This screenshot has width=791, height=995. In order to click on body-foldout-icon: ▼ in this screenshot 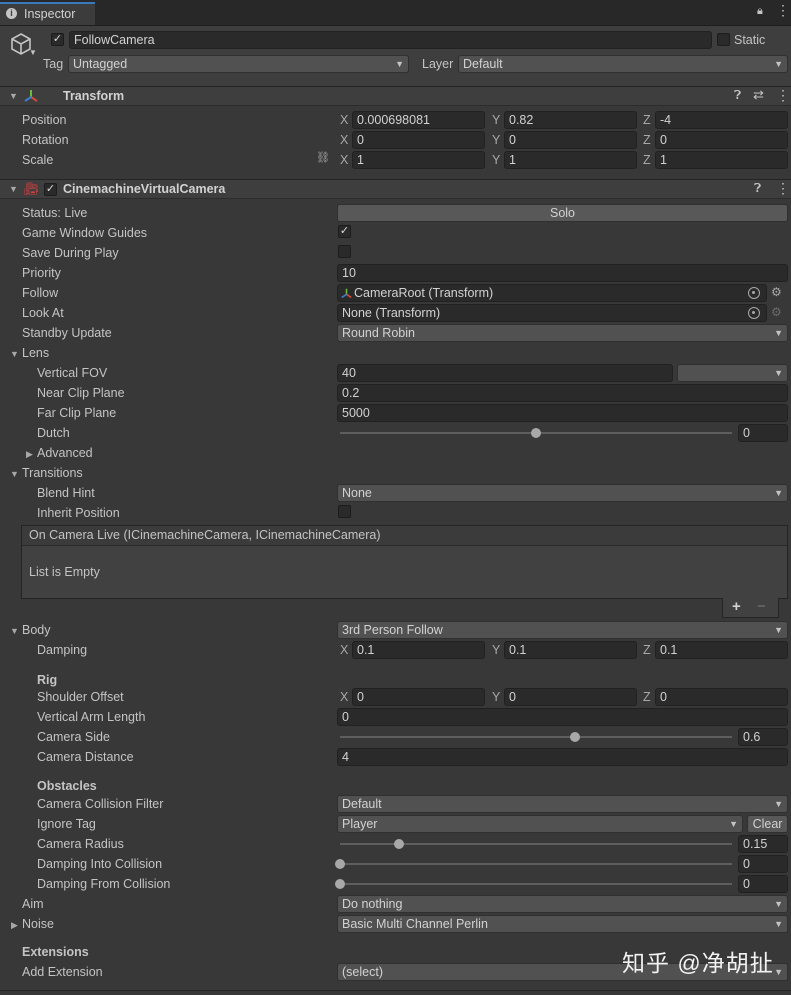, I will do `click(14, 631)`.